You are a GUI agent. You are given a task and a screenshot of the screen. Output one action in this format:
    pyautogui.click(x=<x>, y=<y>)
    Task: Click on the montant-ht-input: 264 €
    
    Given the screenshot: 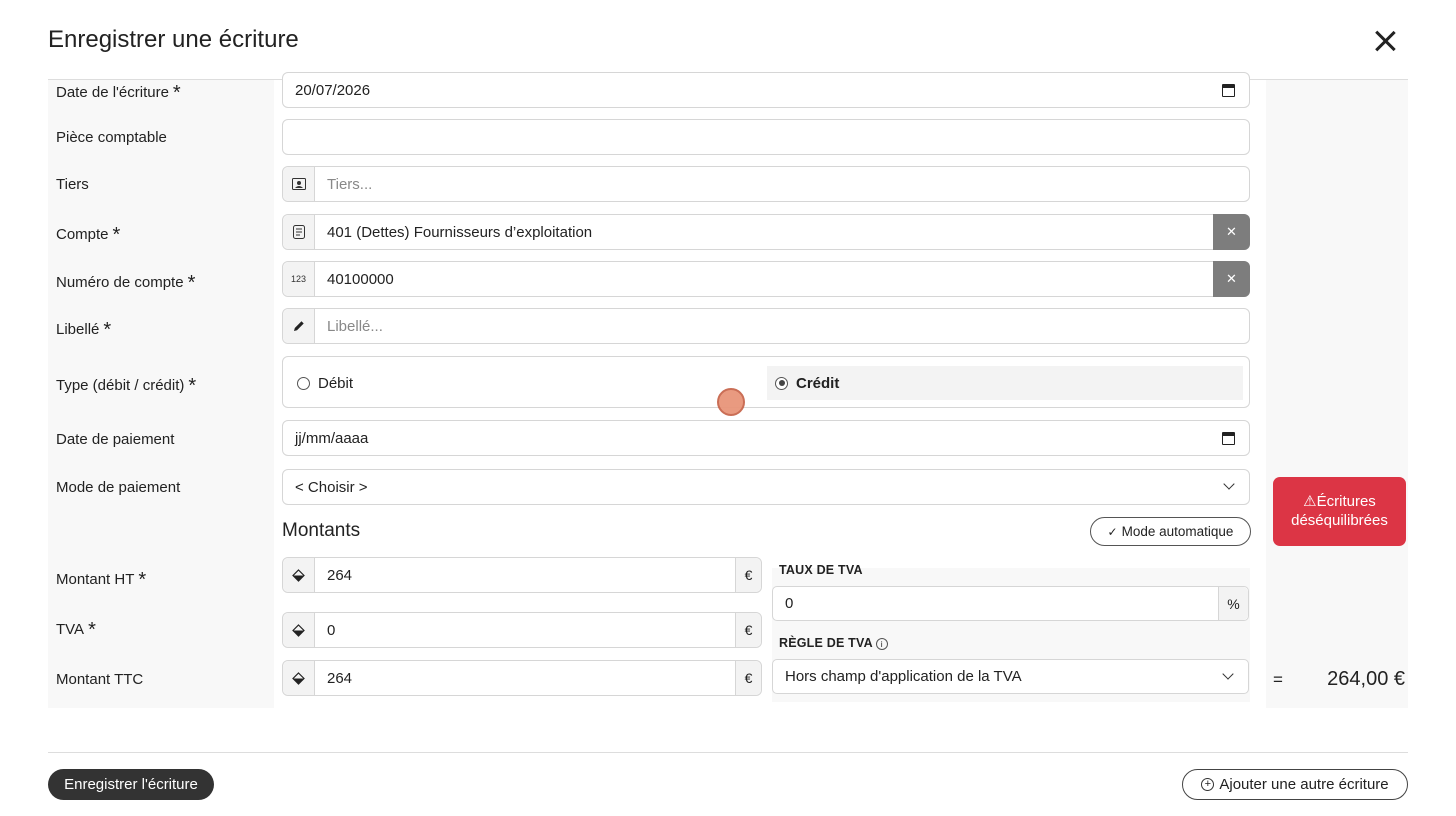 What is the action you would take?
    pyautogui.click(x=522, y=575)
    